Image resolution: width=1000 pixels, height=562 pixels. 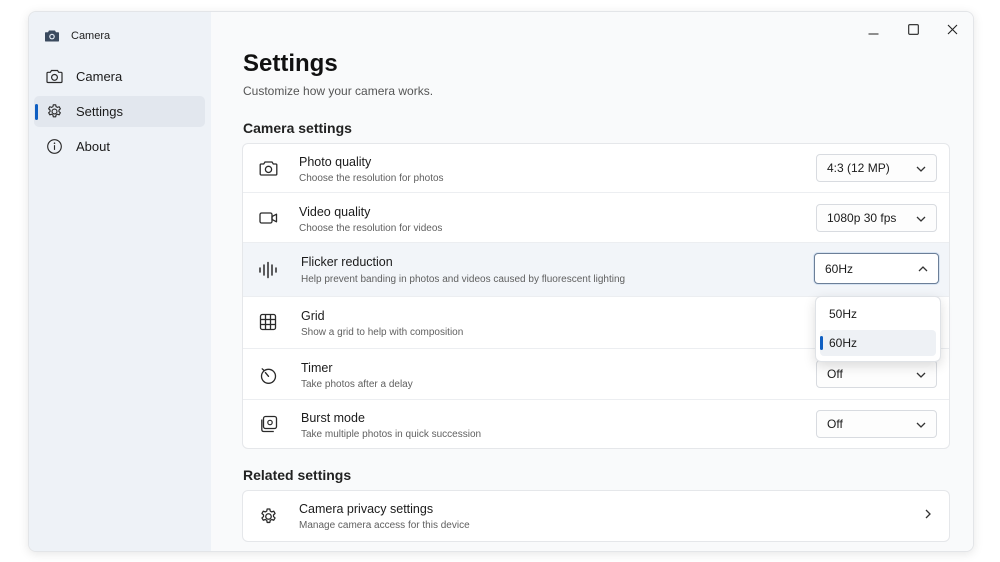 I want to click on section-title-related-settings: Related settings, so click(x=297, y=475).